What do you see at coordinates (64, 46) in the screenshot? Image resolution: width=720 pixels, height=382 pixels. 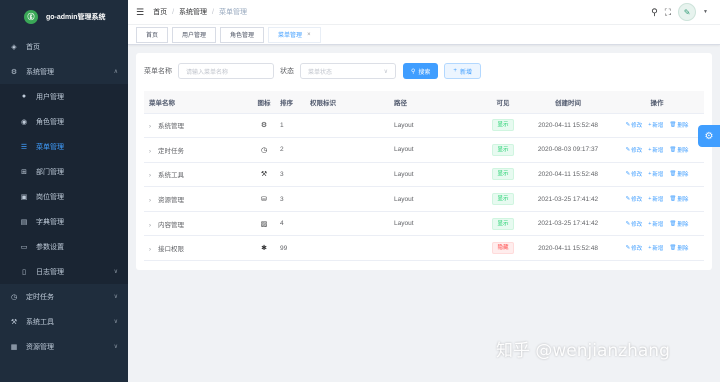 I see `sidebar-item: ◈ 首页` at bounding box center [64, 46].